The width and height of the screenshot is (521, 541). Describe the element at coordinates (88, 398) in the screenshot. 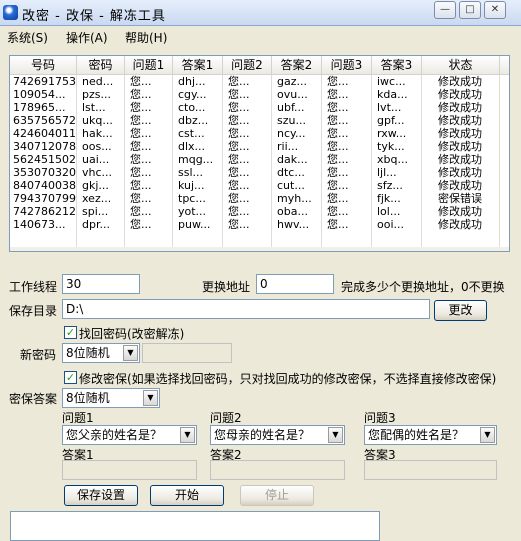

I see `security-answer-mode-value: 8位随机` at that location.